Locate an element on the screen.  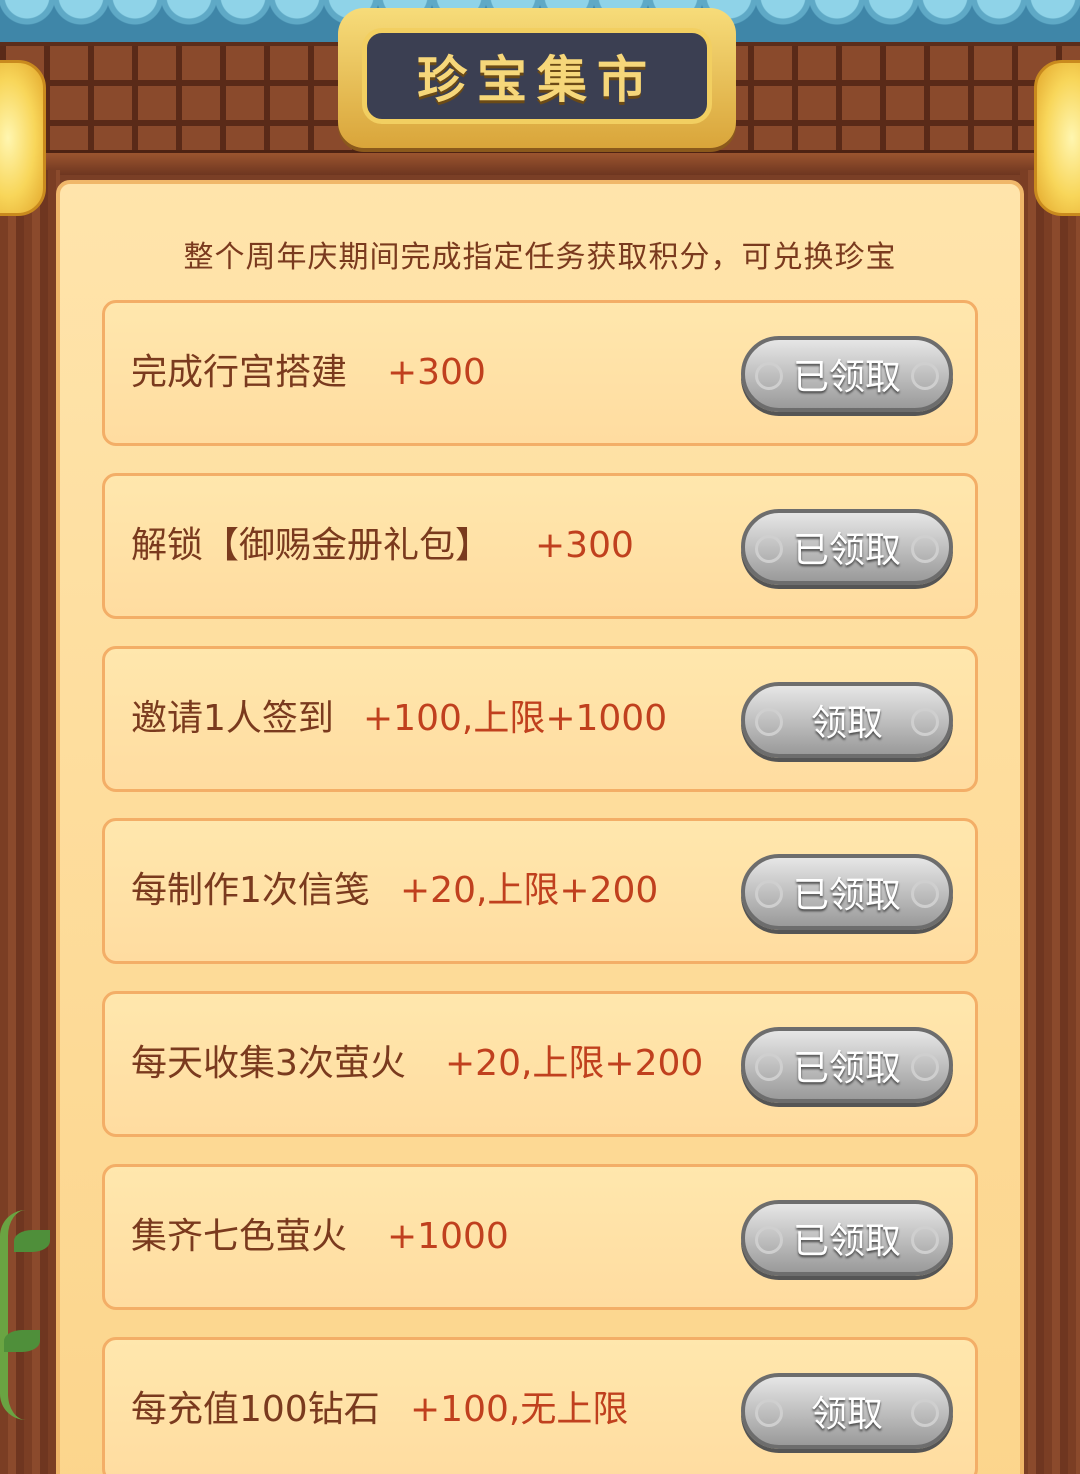
task-row: 每充值100钻石 +100,无上限 领取 is located at coordinates (540, 1405).